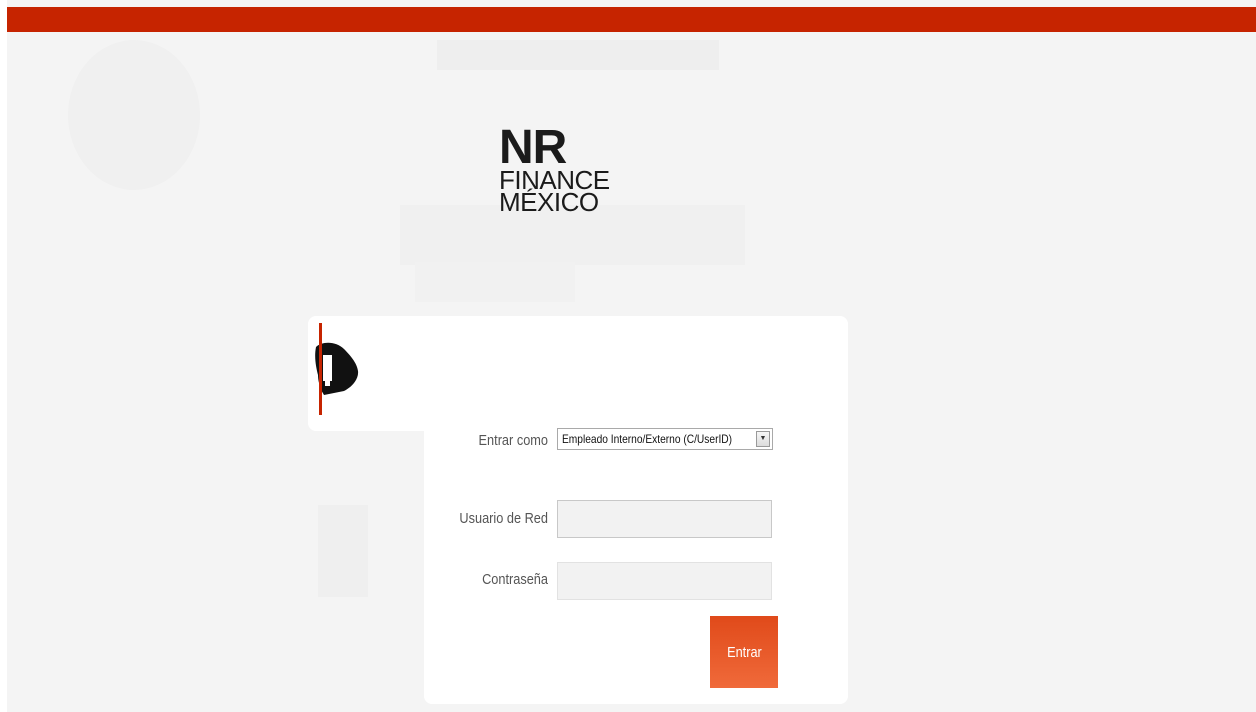 The height and width of the screenshot is (712, 1256). What do you see at coordinates (515, 579) in the screenshot?
I see `password-label: Contraseña` at bounding box center [515, 579].